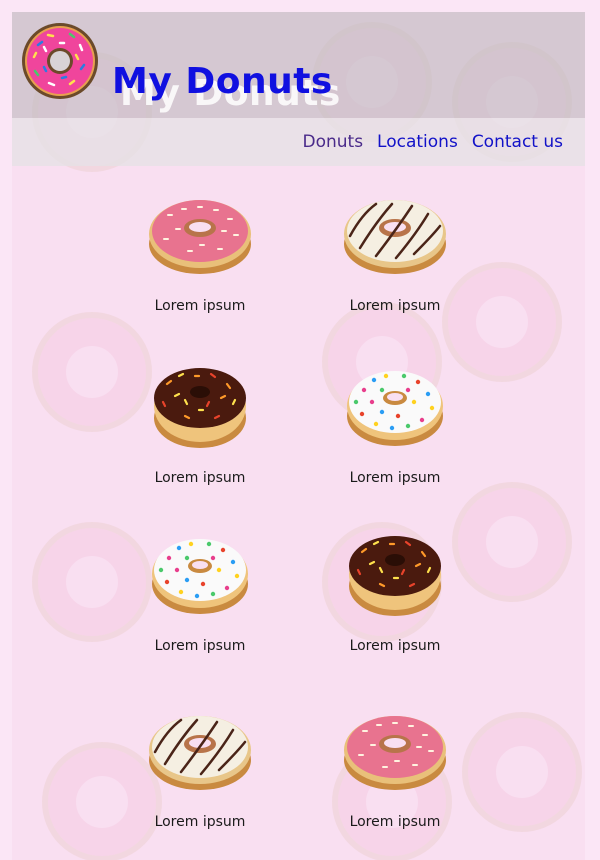 The height and width of the screenshot is (860, 600). What do you see at coordinates (417, 142) in the screenshot?
I see `nav-item-locations: Locations` at bounding box center [417, 142].